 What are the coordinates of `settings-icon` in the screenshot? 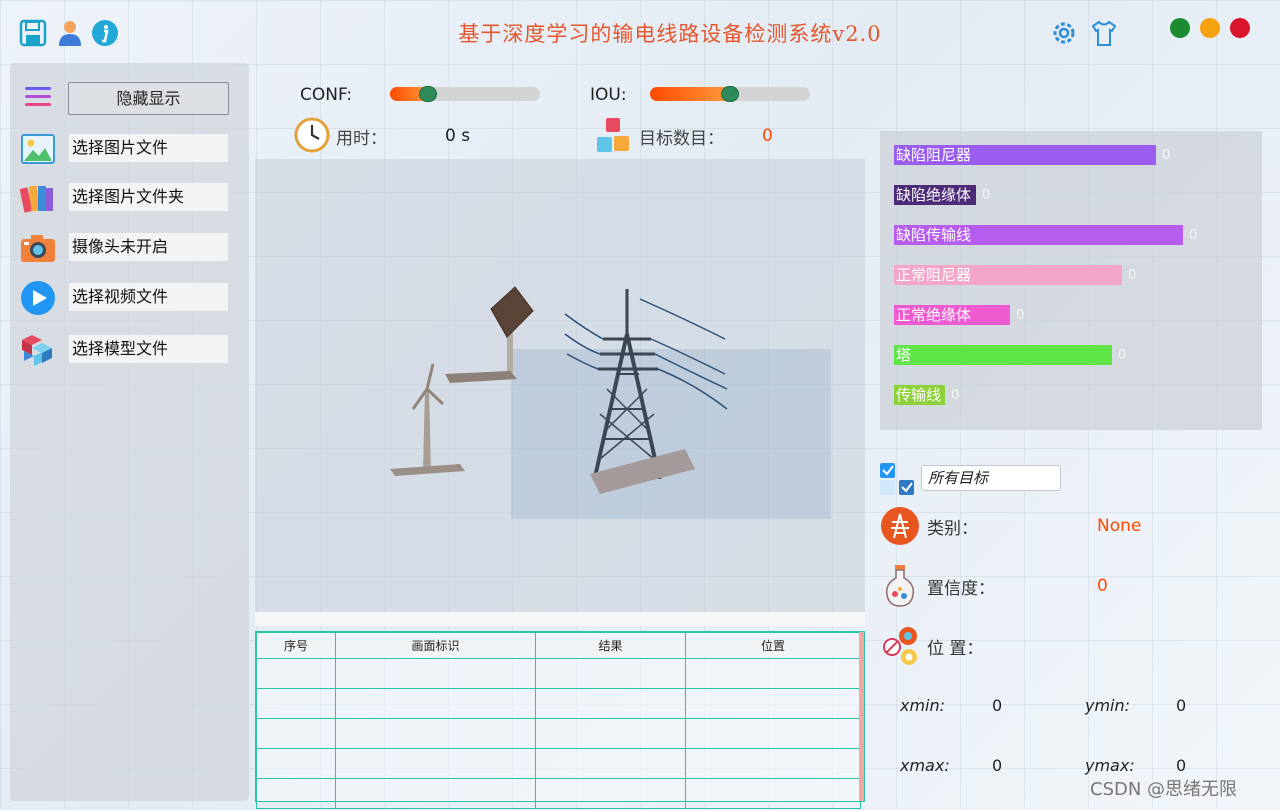 It's located at (1064, 33).